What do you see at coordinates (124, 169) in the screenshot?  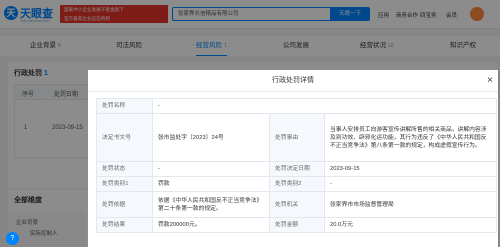 I see `field-label: 处罚状态` at bounding box center [124, 169].